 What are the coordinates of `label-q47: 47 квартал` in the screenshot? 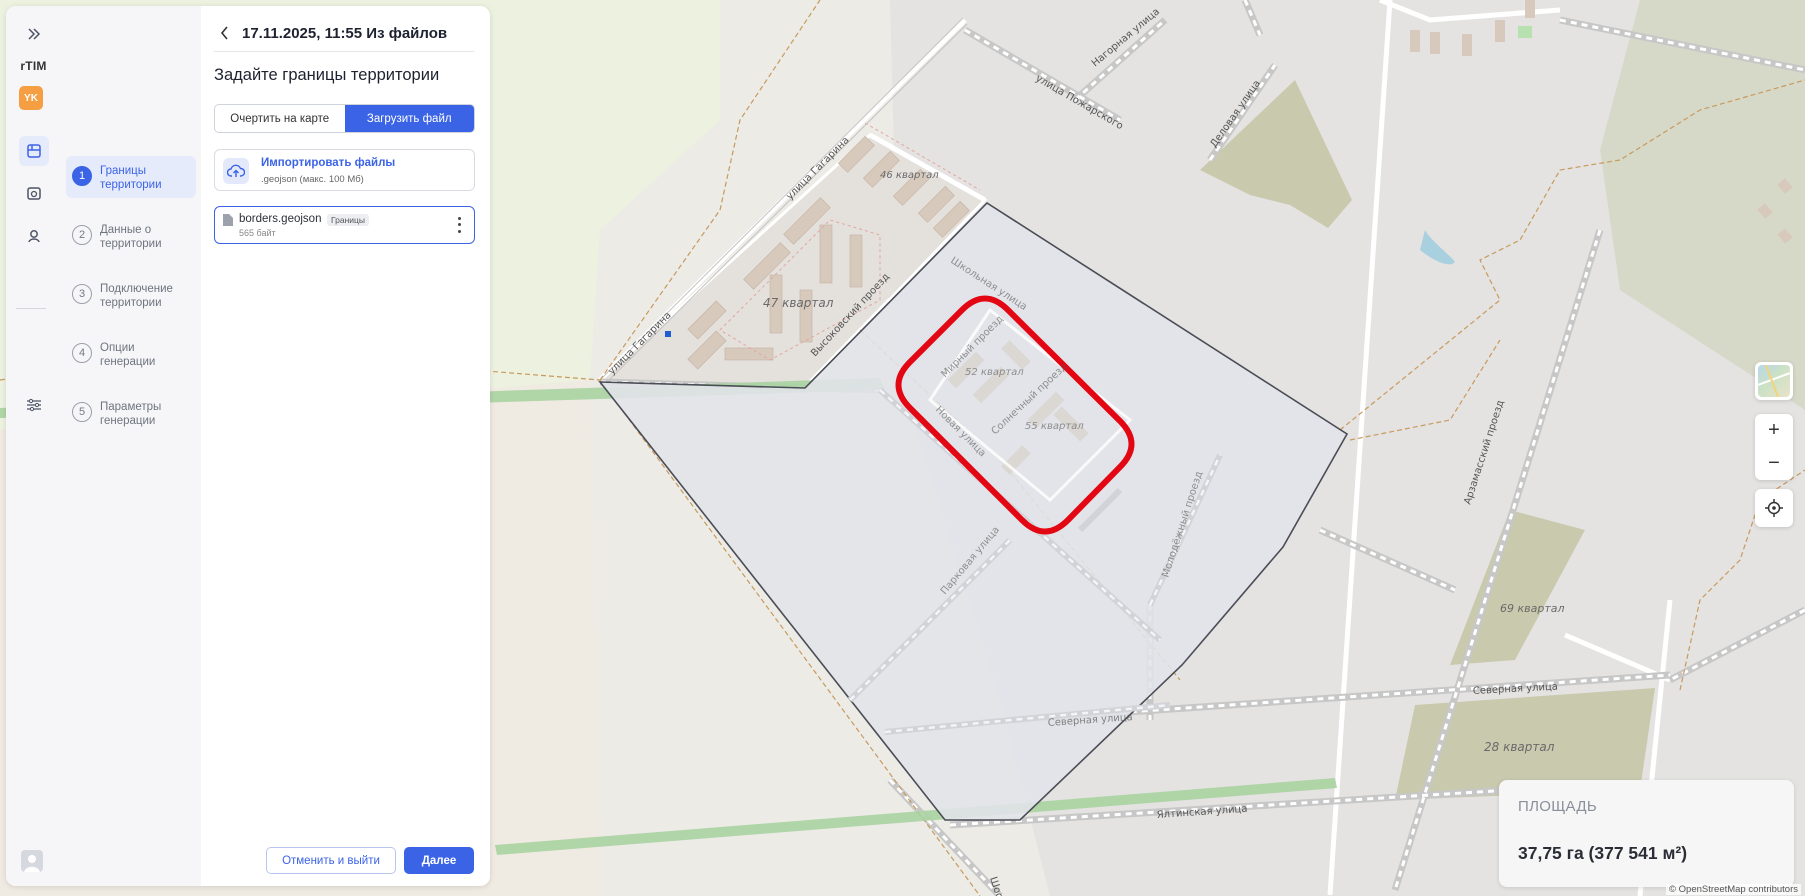 It's located at (798, 303).